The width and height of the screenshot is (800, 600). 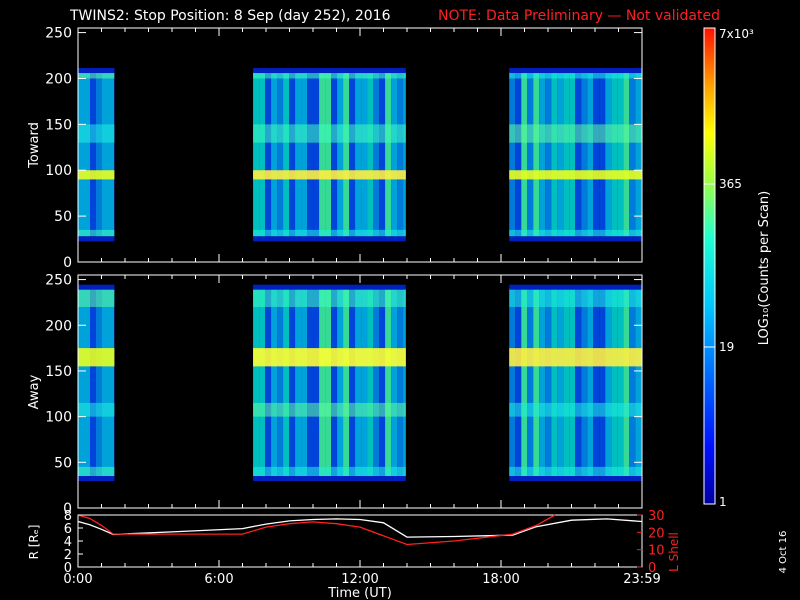 I want to click on y-tick-label: 150, so click(x=58, y=125).